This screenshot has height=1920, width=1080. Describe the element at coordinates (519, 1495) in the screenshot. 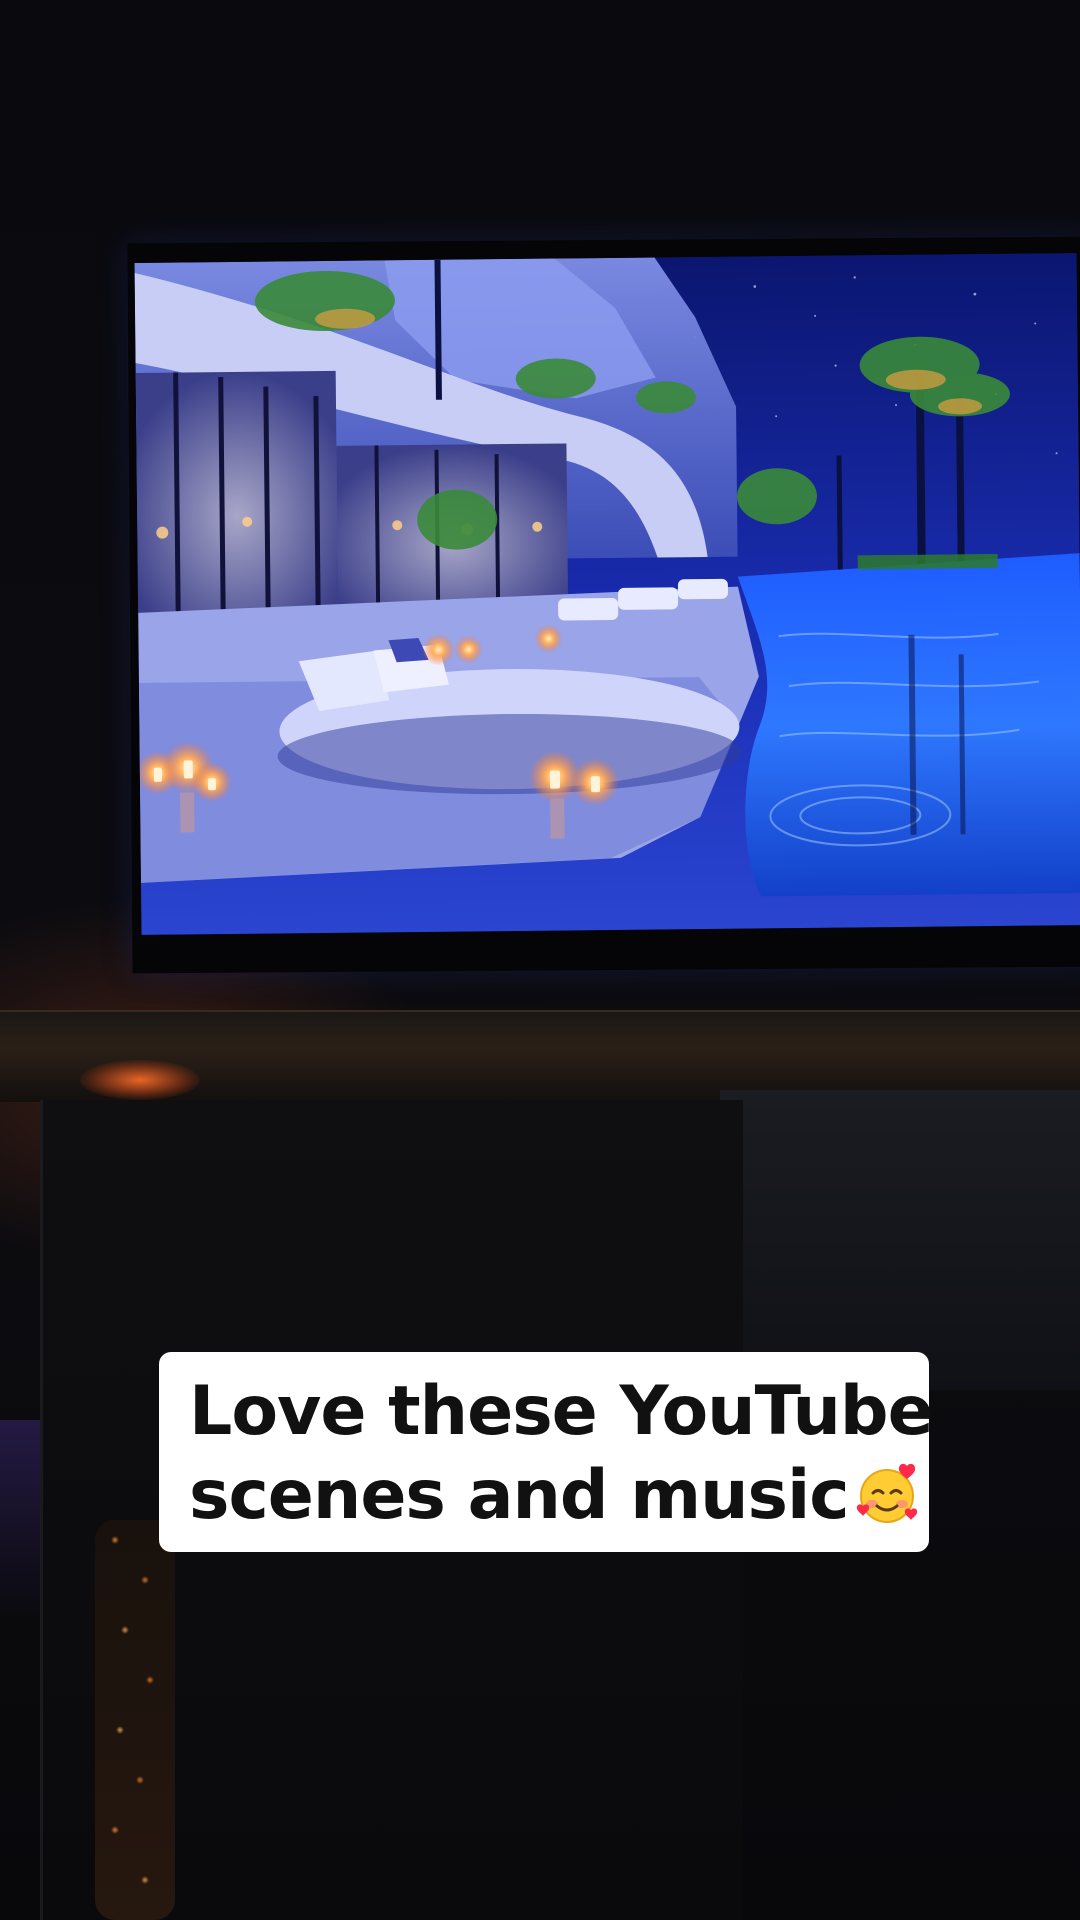

I see `caption-line-2-text: scenes and music` at that location.